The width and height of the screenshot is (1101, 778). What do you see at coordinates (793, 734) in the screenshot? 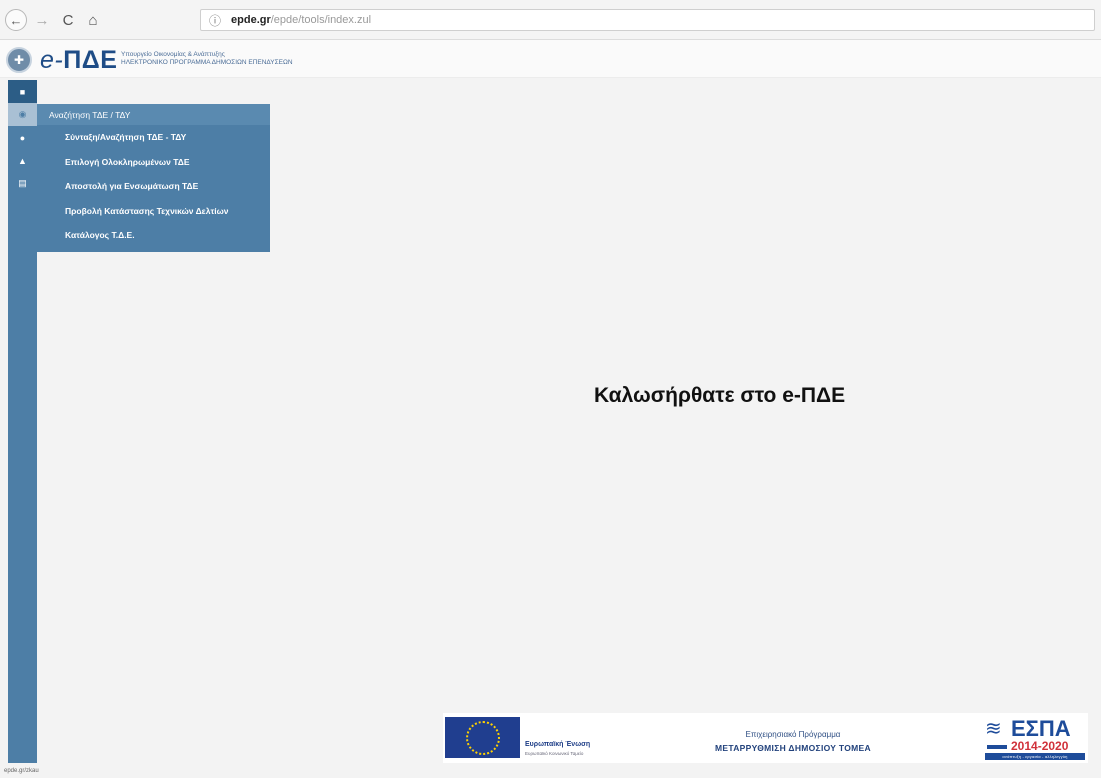
I see `op-title: Επιχειρησιακό Πρόγραμμα` at bounding box center [793, 734].